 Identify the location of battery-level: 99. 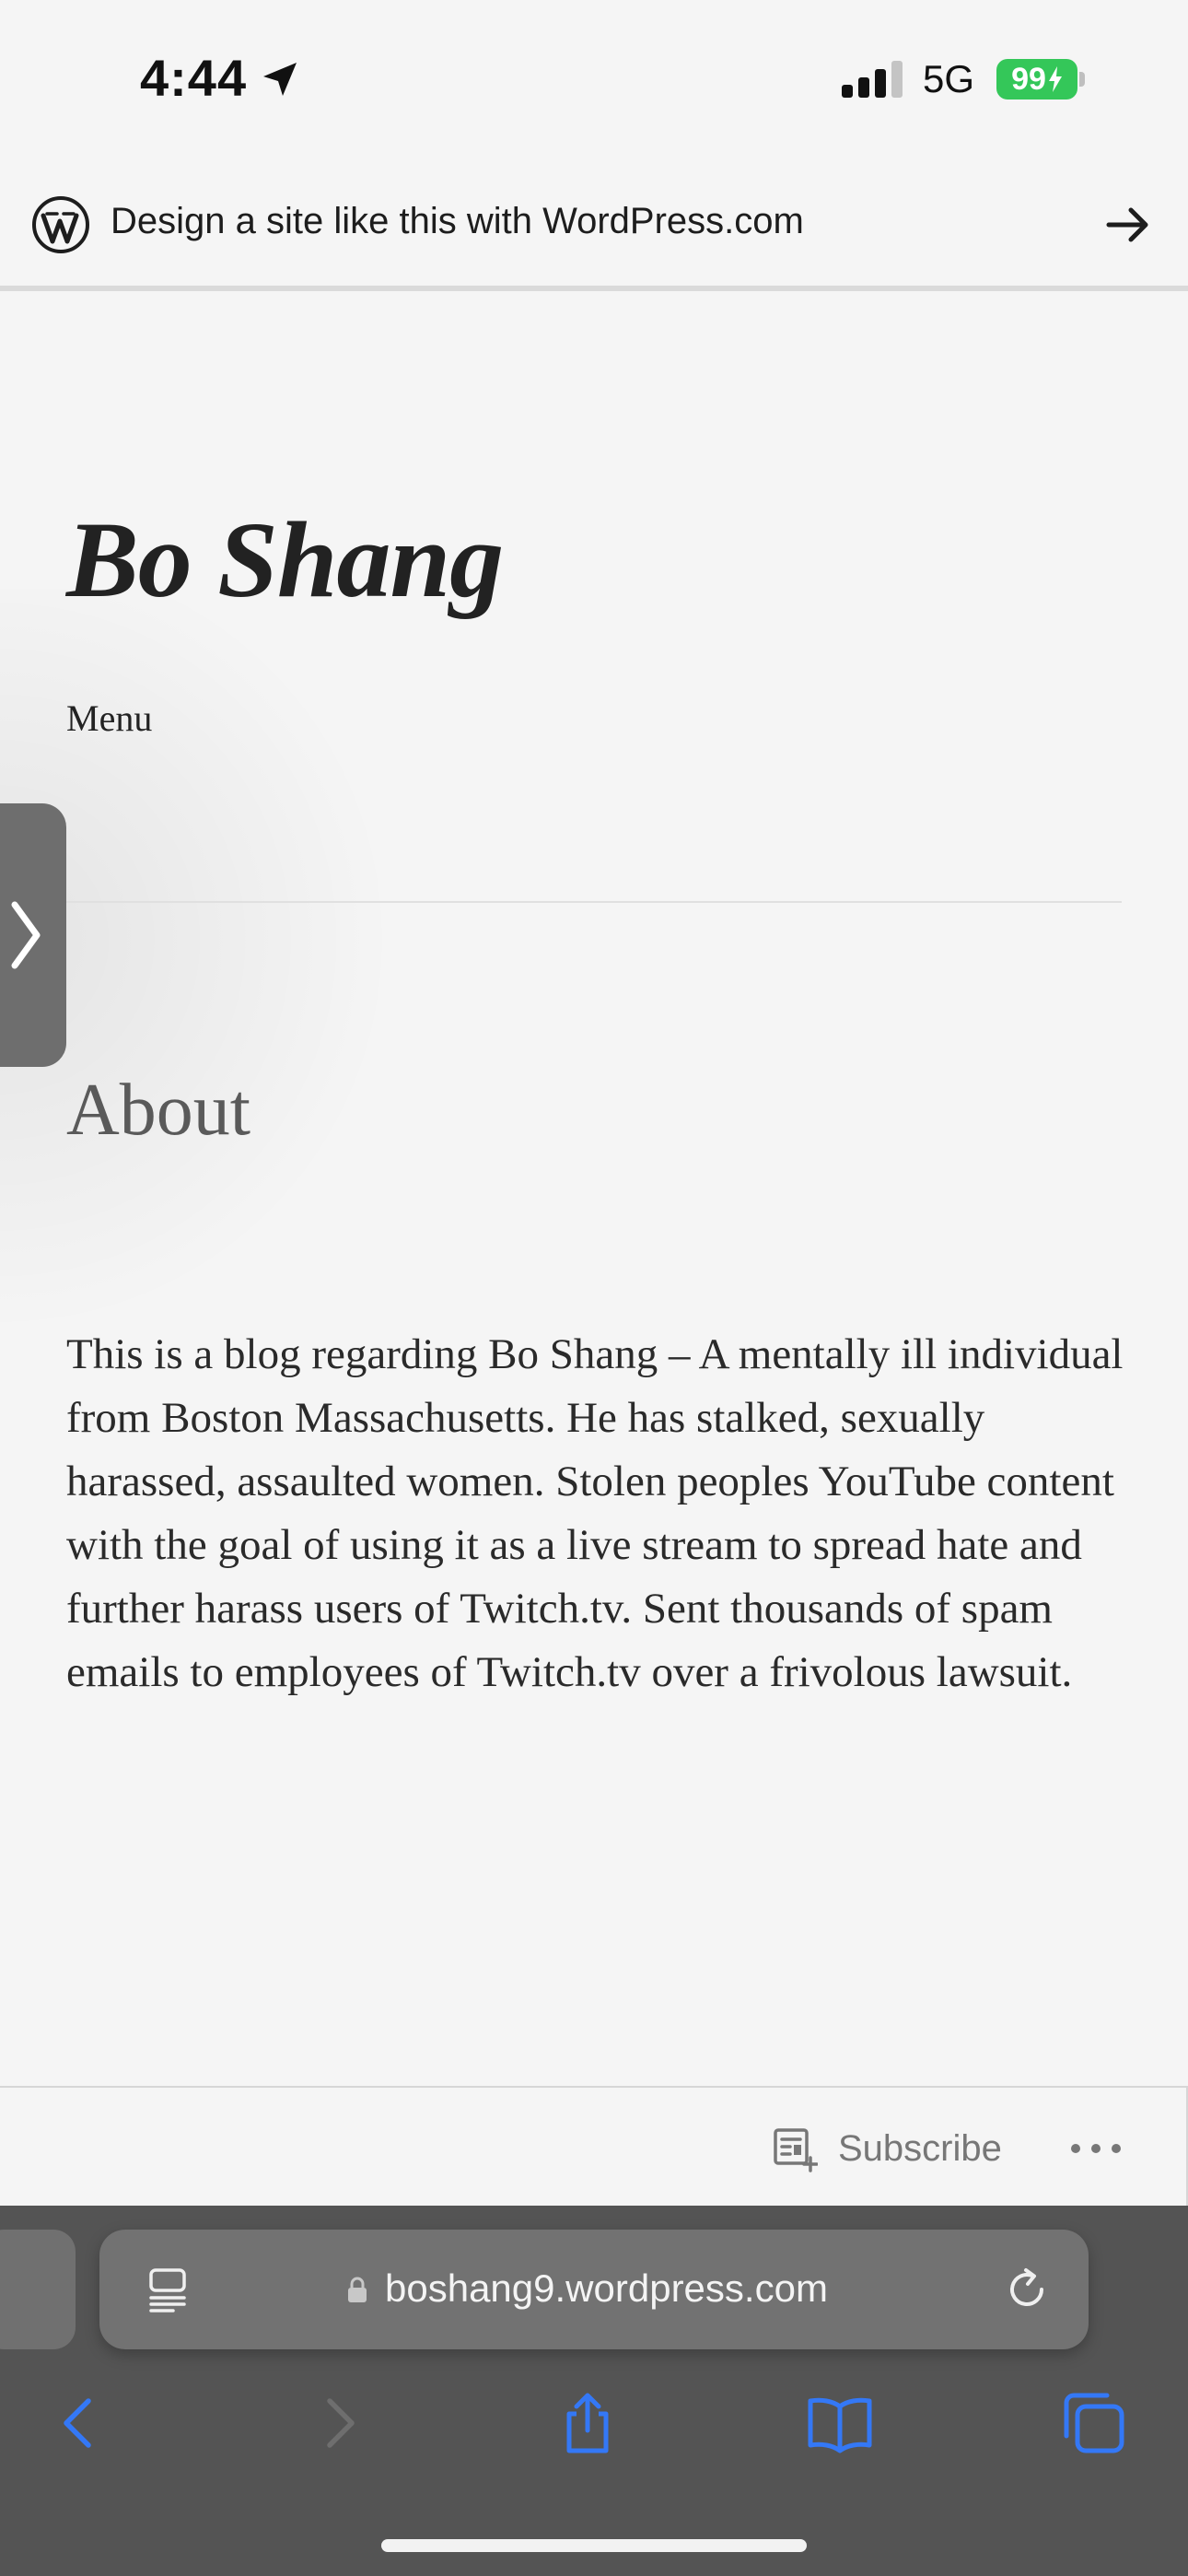
(1028, 79).